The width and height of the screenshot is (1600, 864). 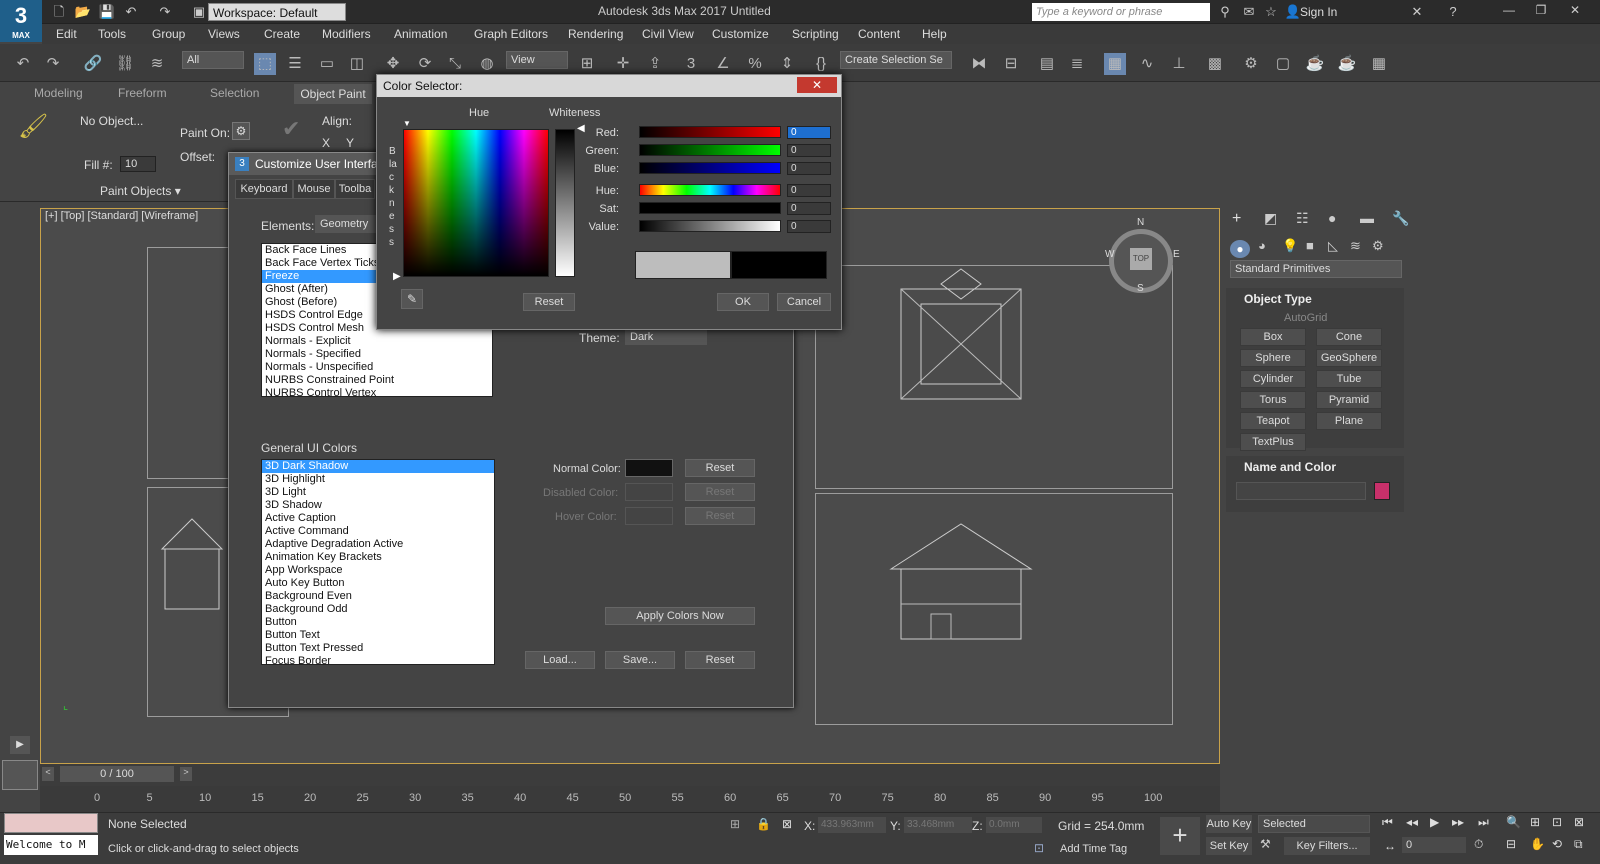 What do you see at coordinates (1278, 299) in the screenshot?
I see `object-type-title: Object Type` at bounding box center [1278, 299].